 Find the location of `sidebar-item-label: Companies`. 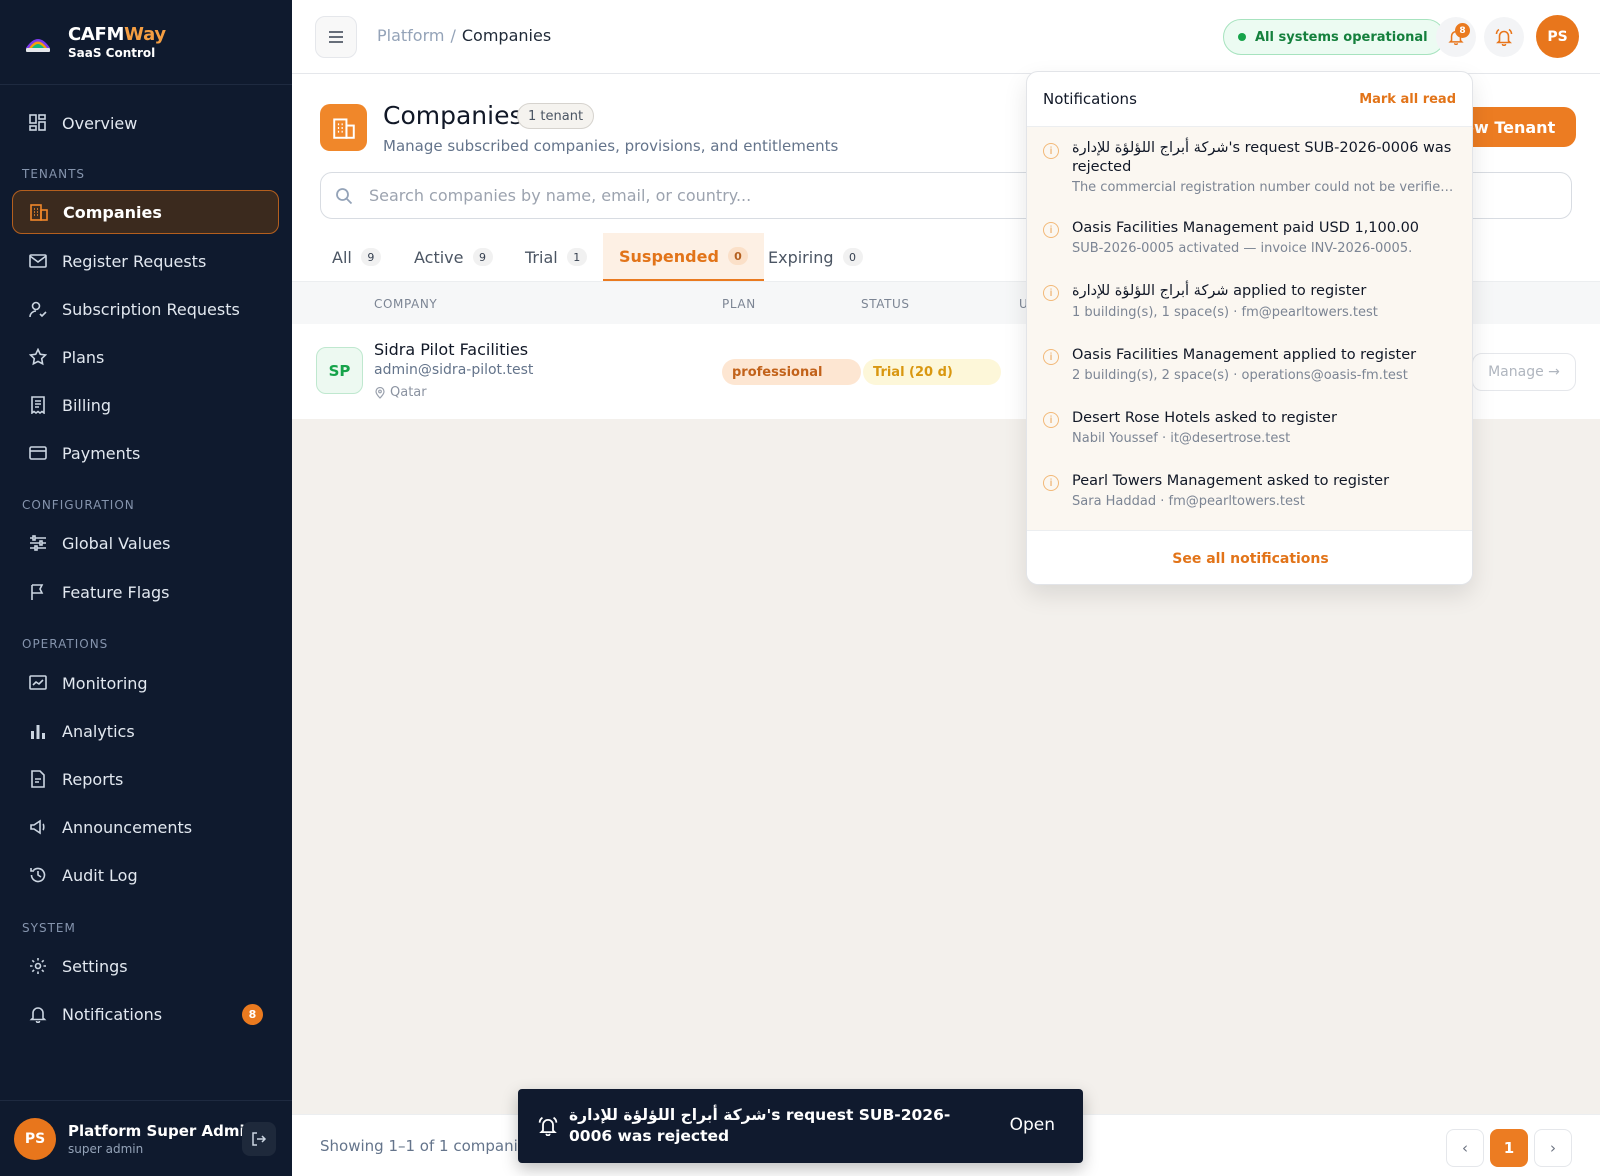

sidebar-item-label: Companies is located at coordinates (112, 212).